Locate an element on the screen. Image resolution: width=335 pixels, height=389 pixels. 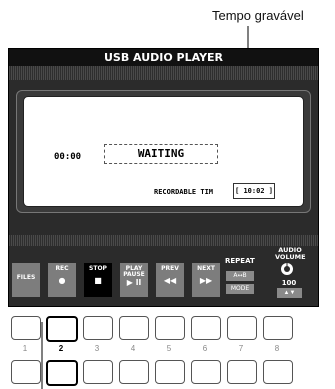
audio-volume-label: AUDIO VOLUME is located at coordinates (290, 254).